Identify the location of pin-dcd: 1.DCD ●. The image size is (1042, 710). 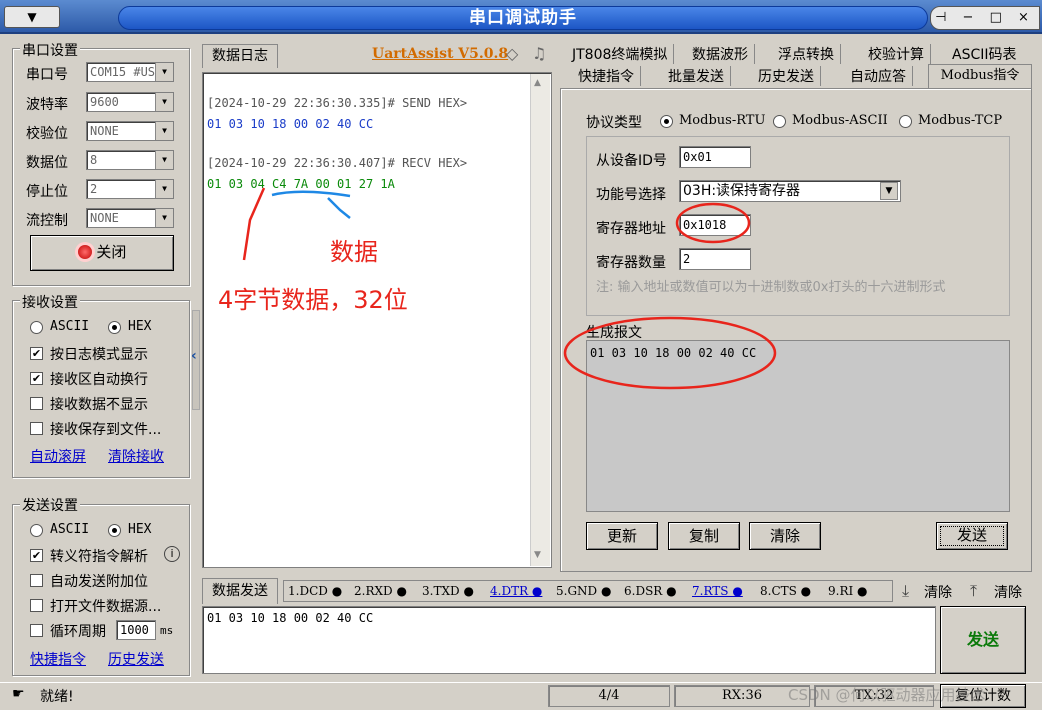
(315, 591).